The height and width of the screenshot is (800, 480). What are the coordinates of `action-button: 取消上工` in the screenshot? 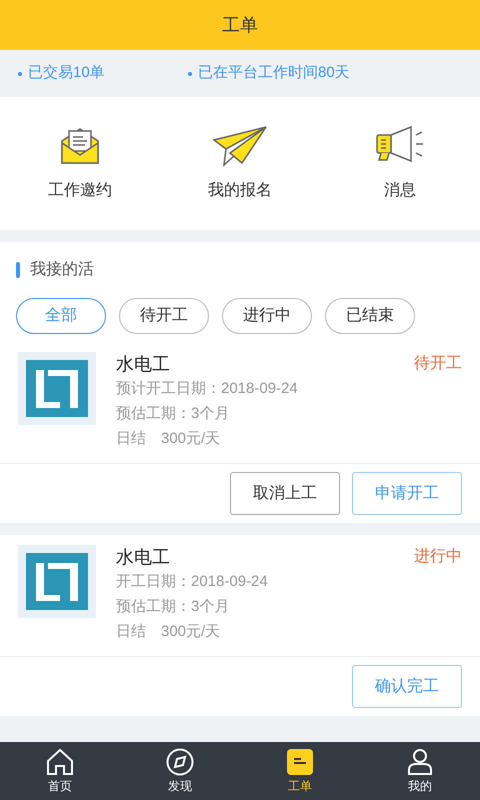 It's located at (285, 493).